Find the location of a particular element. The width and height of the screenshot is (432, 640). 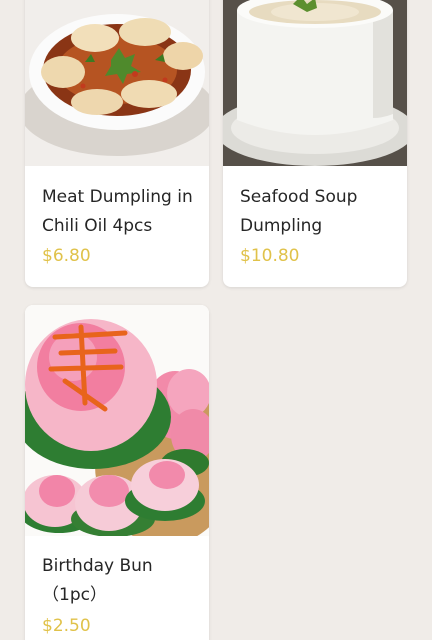

item-name: Seafood Soup Dumpling is located at coordinates (299, 211).